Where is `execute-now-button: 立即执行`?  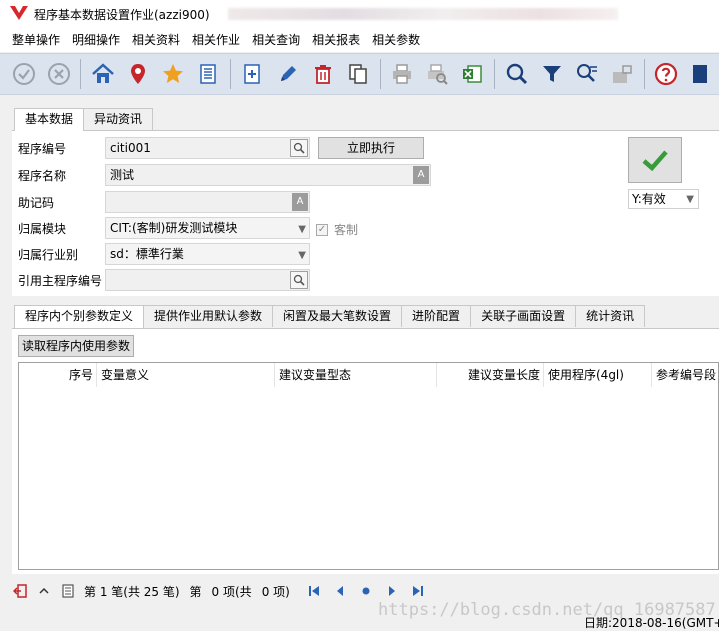 execute-now-button: 立即执行 is located at coordinates (371, 148).